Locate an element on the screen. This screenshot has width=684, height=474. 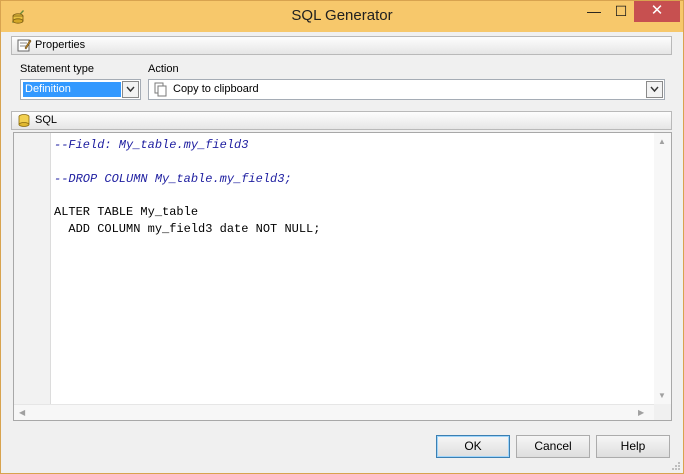
code-line: --Field: My_table.my_field3 is located at coordinates (151, 145).